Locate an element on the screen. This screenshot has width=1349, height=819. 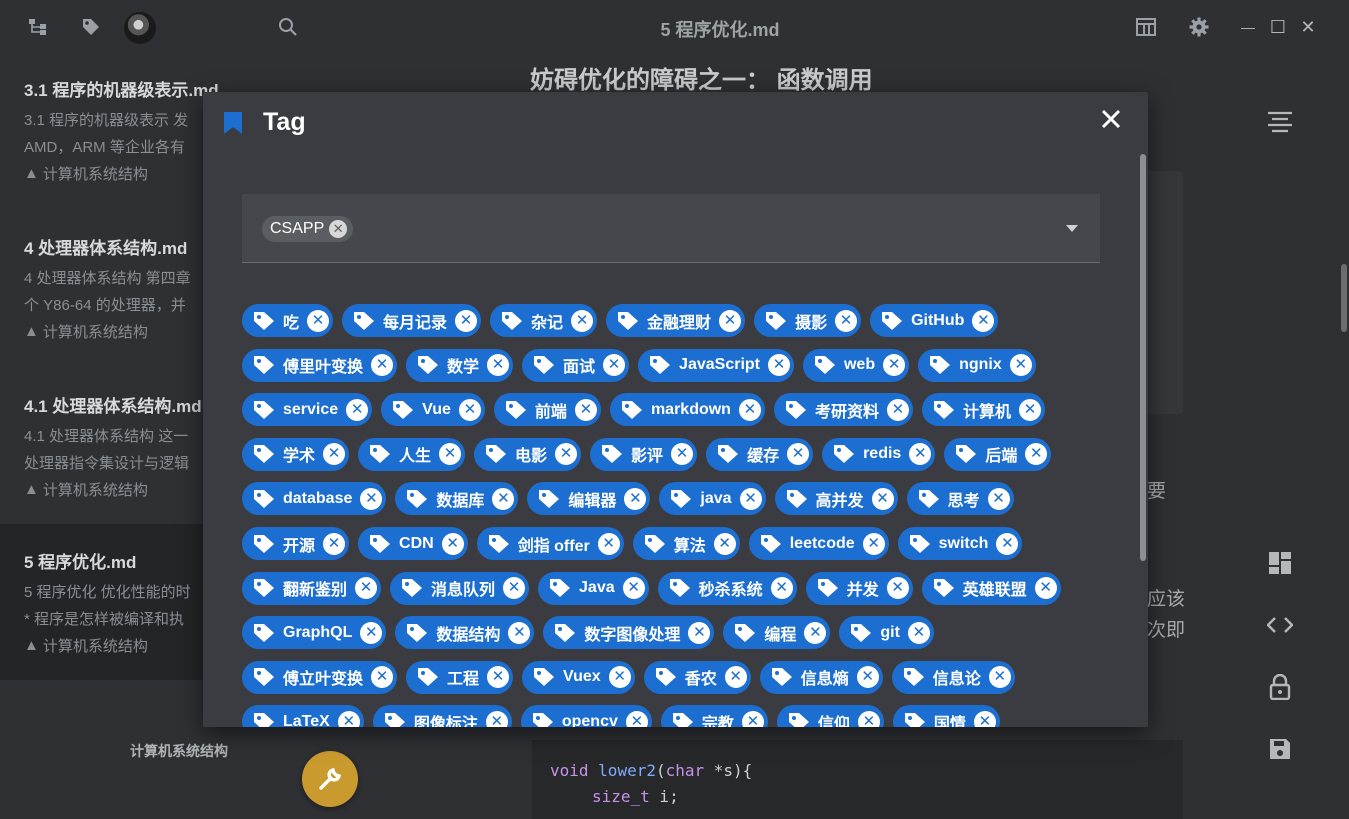
tag-option: service ✕ is located at coordinates (307, 410).